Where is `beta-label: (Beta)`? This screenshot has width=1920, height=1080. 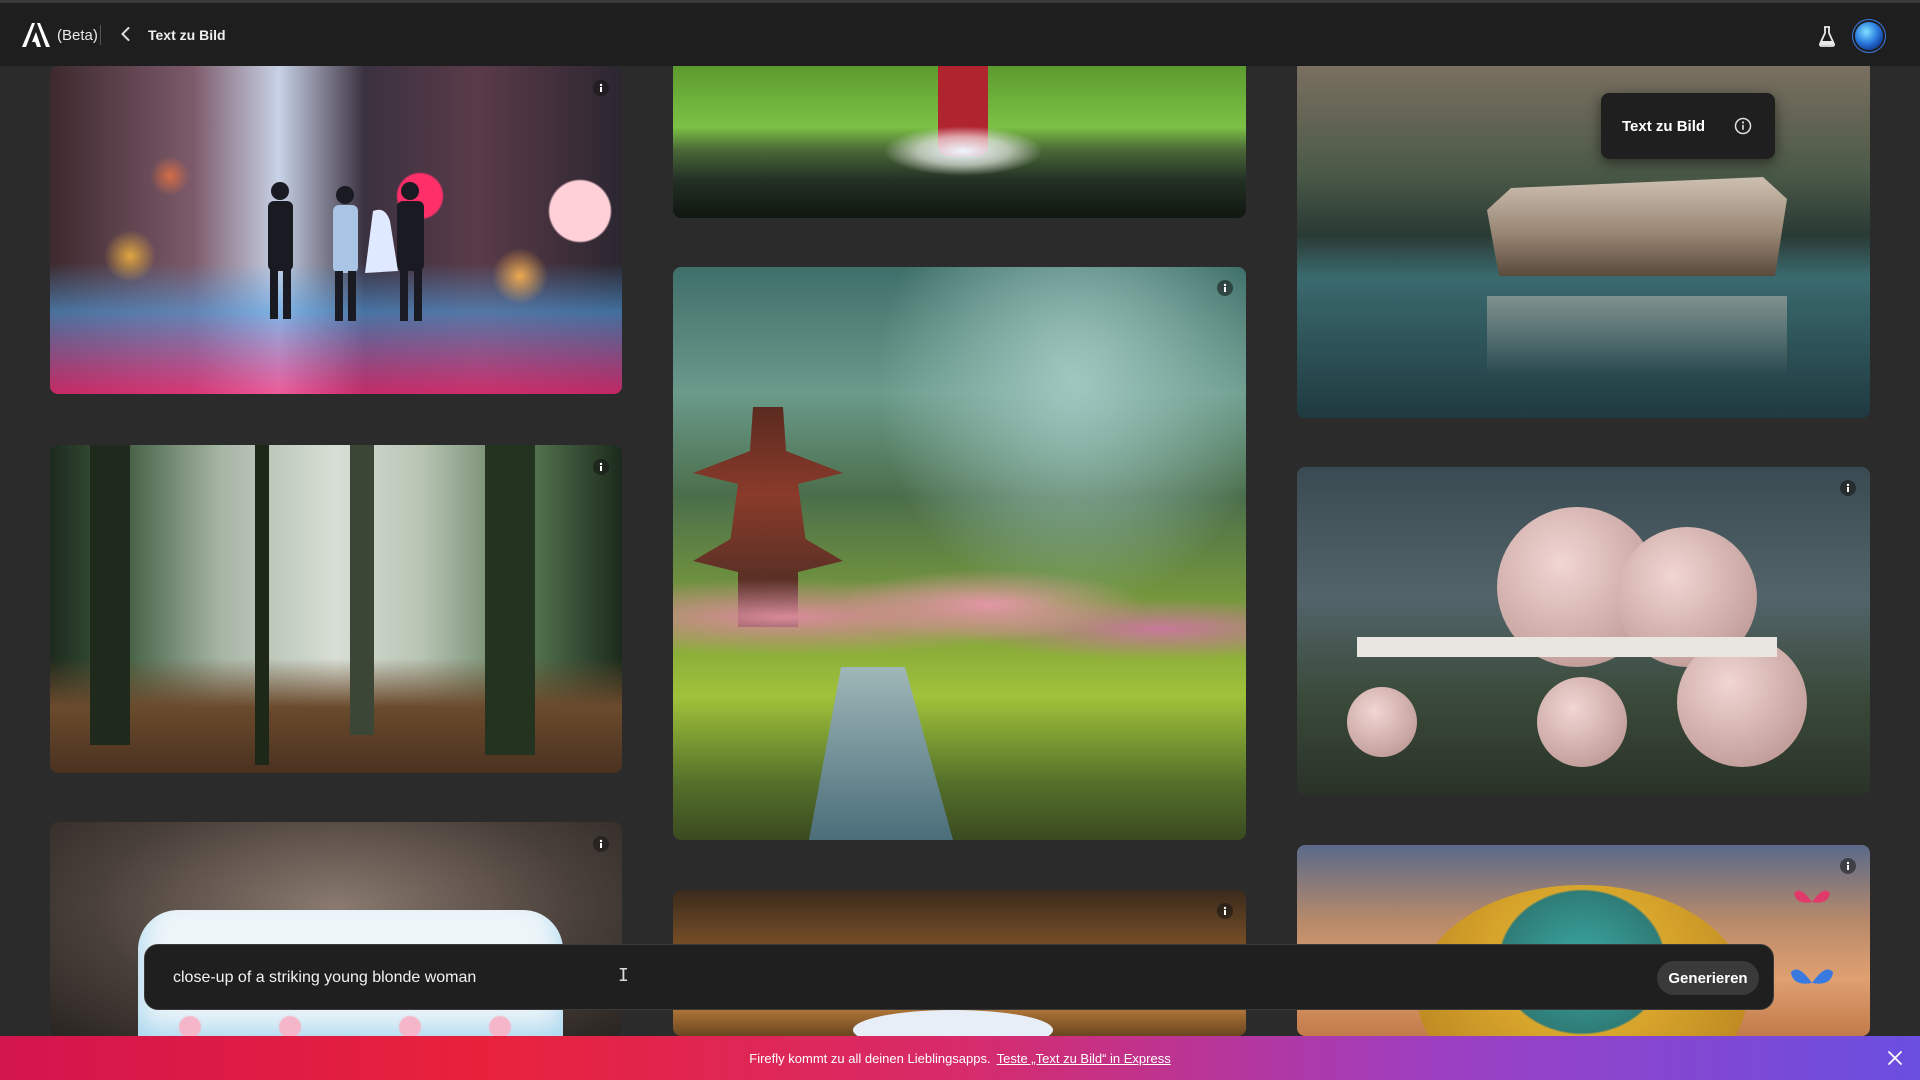 beta-label: (Beta) is located at coordinates (77, 35).